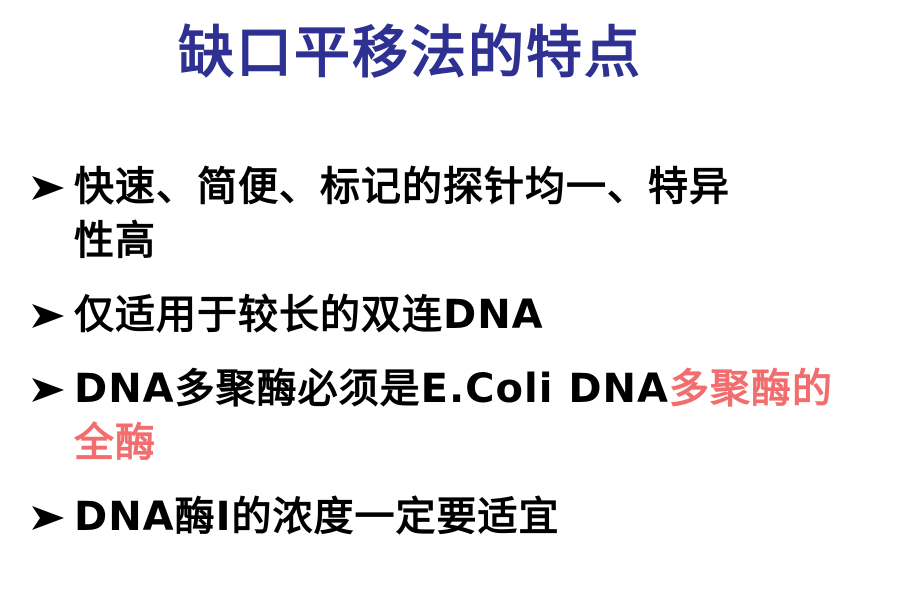 This screenshot has width=906, height=609. What do you see at coordinates (750, 389) in the screenshot?
I see `highlighted-text: 多聚酶的` at bounding box center [750, 389].